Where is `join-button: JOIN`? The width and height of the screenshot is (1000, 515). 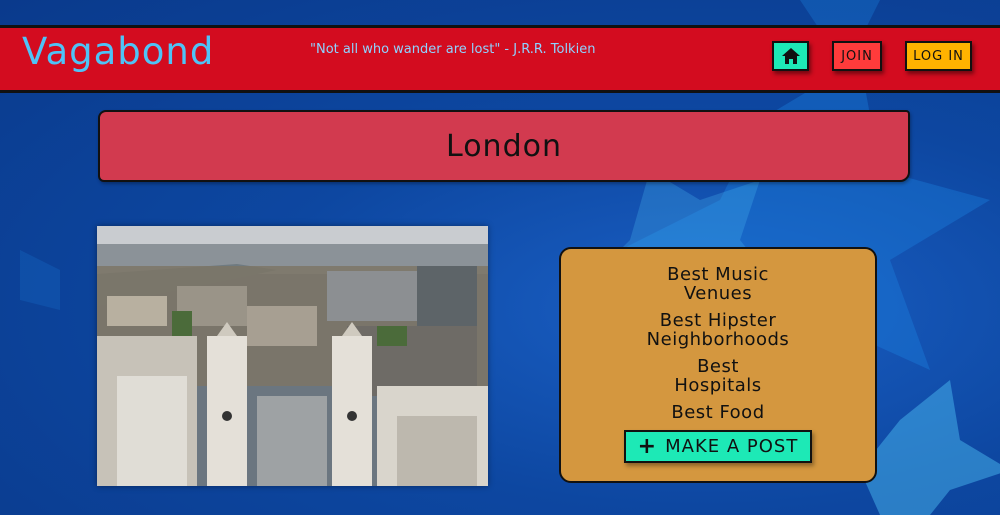
join-button: JOIN is located at coordinates (857, 56).